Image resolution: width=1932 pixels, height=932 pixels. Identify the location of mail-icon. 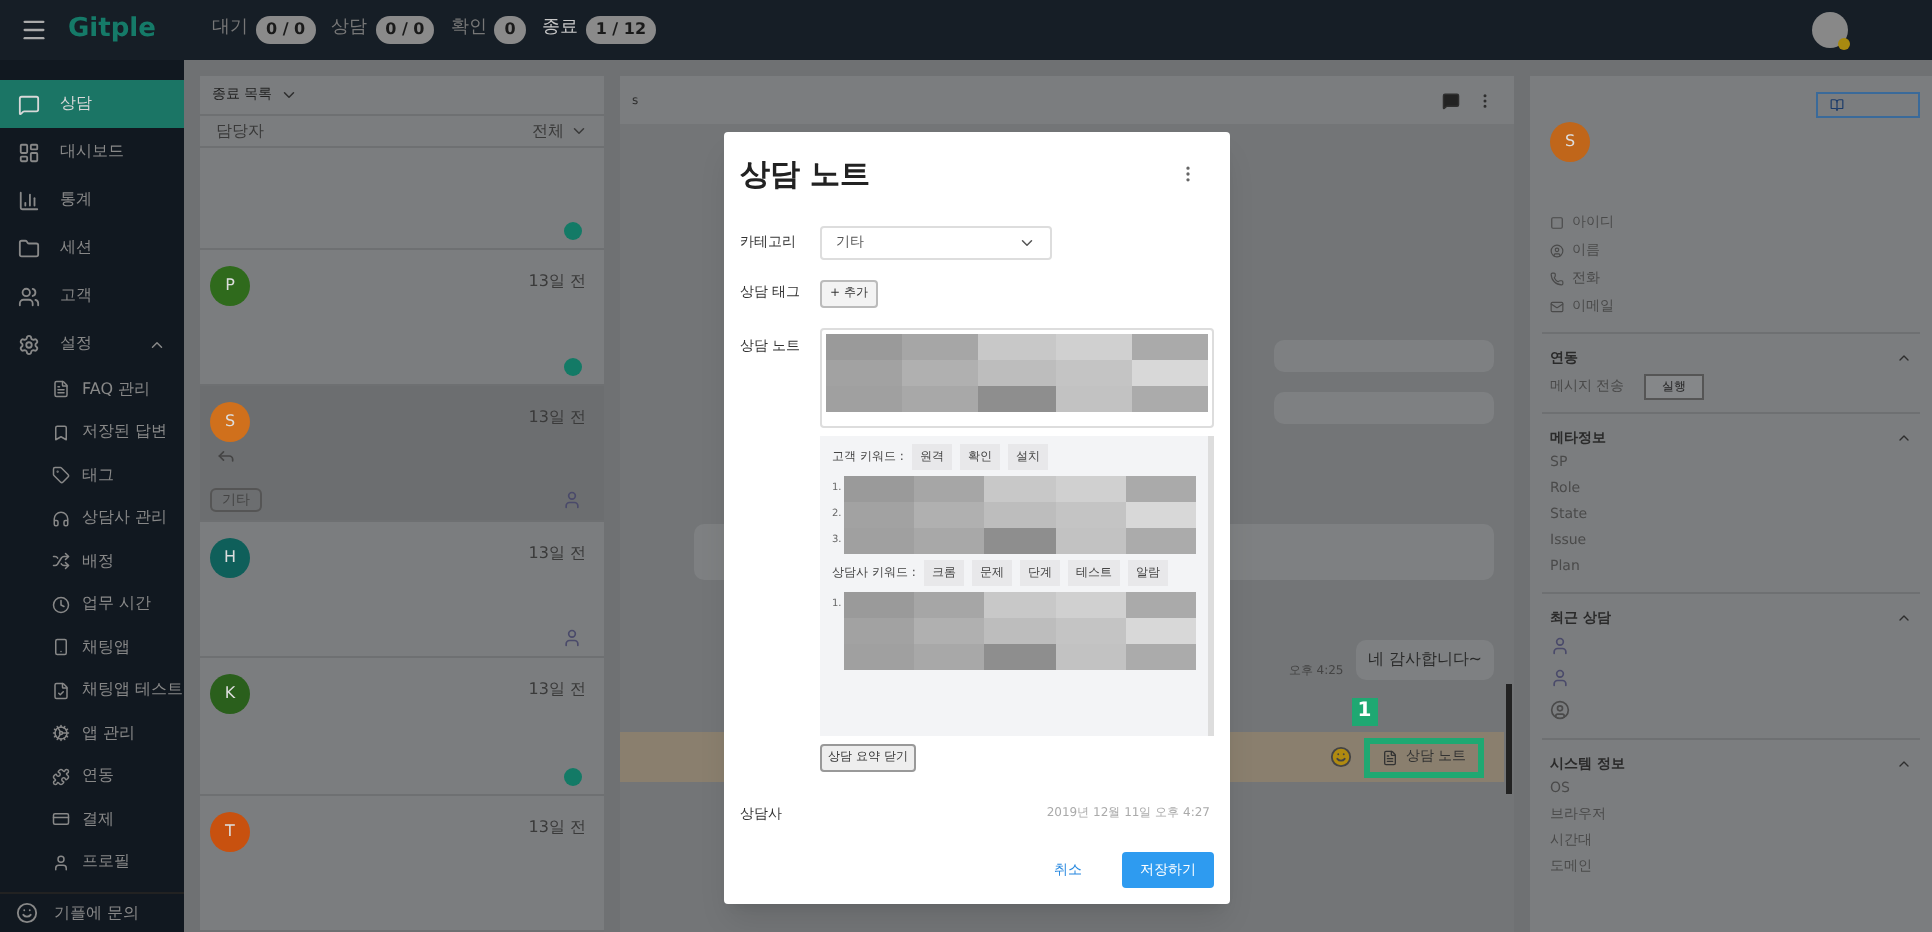
(1557, 307).